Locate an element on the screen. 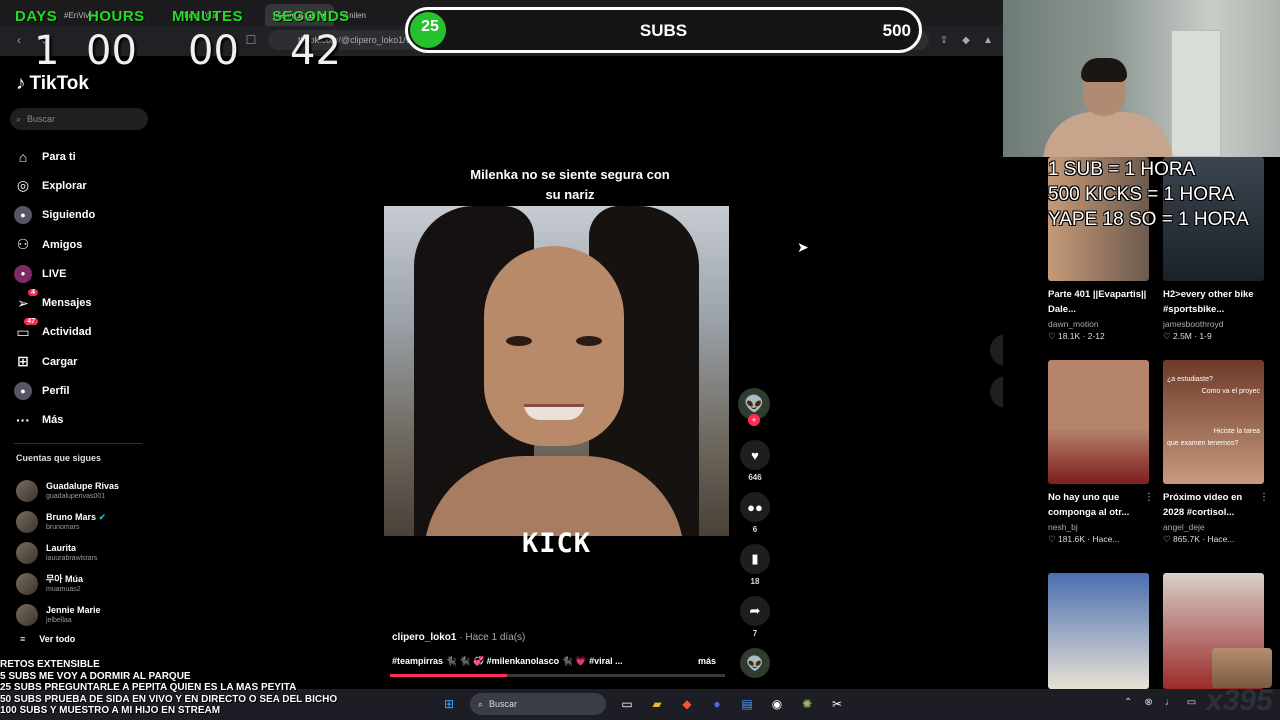 The image size is (1280, 720). sidebar-item-cargar: ⊞ Cargar is located at coordinates (84, 361).